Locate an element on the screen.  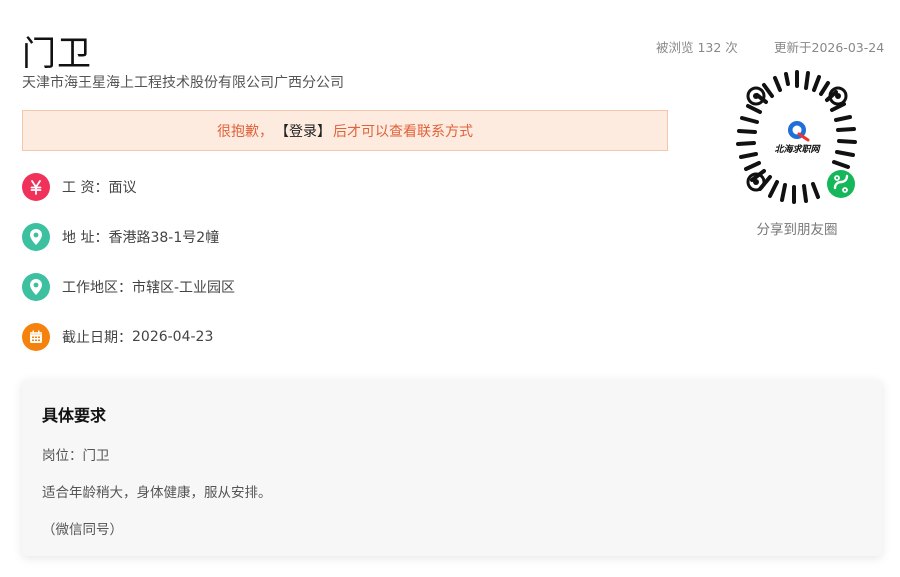
job-title: 门卫 is located at coordinates (57, 54).